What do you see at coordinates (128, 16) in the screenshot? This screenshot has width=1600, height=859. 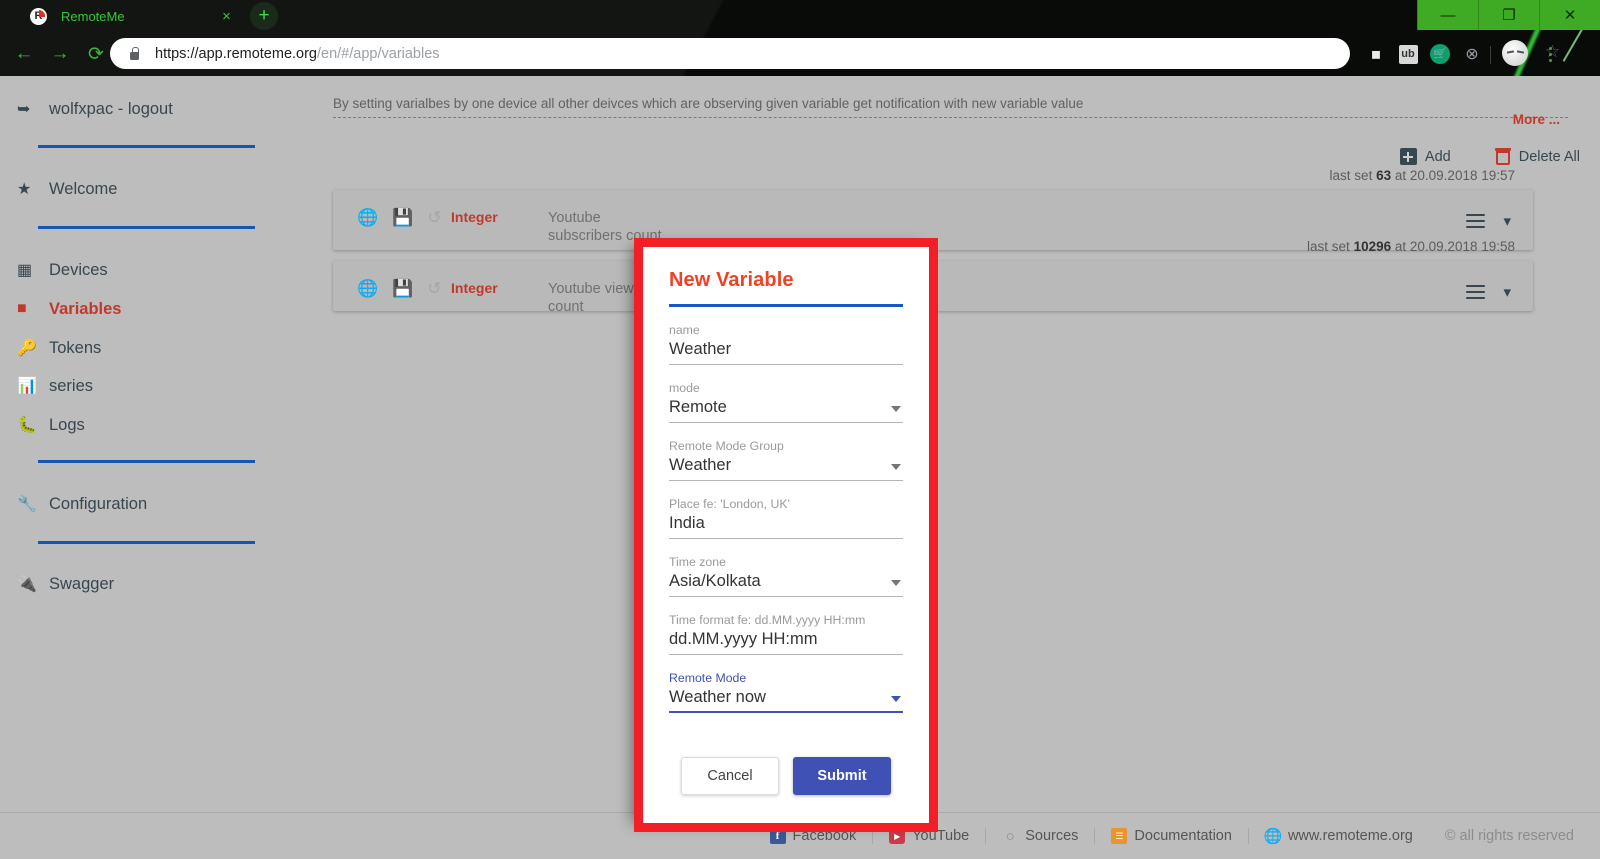 I see `browser-tab: R RemoteMe` at bounding box center [128, 16].